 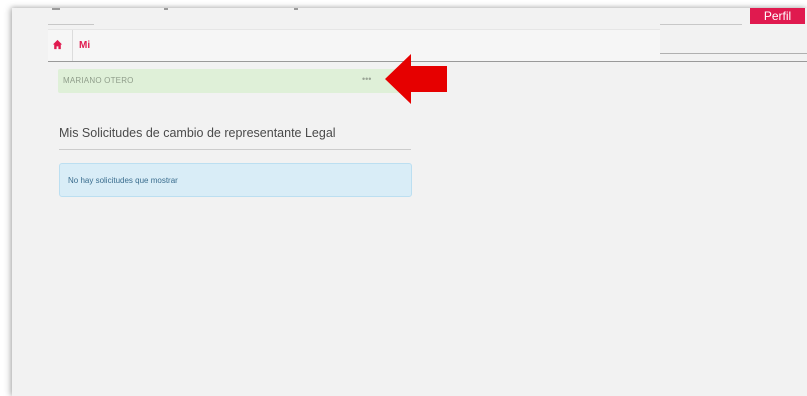 I want to click on home-icon, so click(x=57, y=44).